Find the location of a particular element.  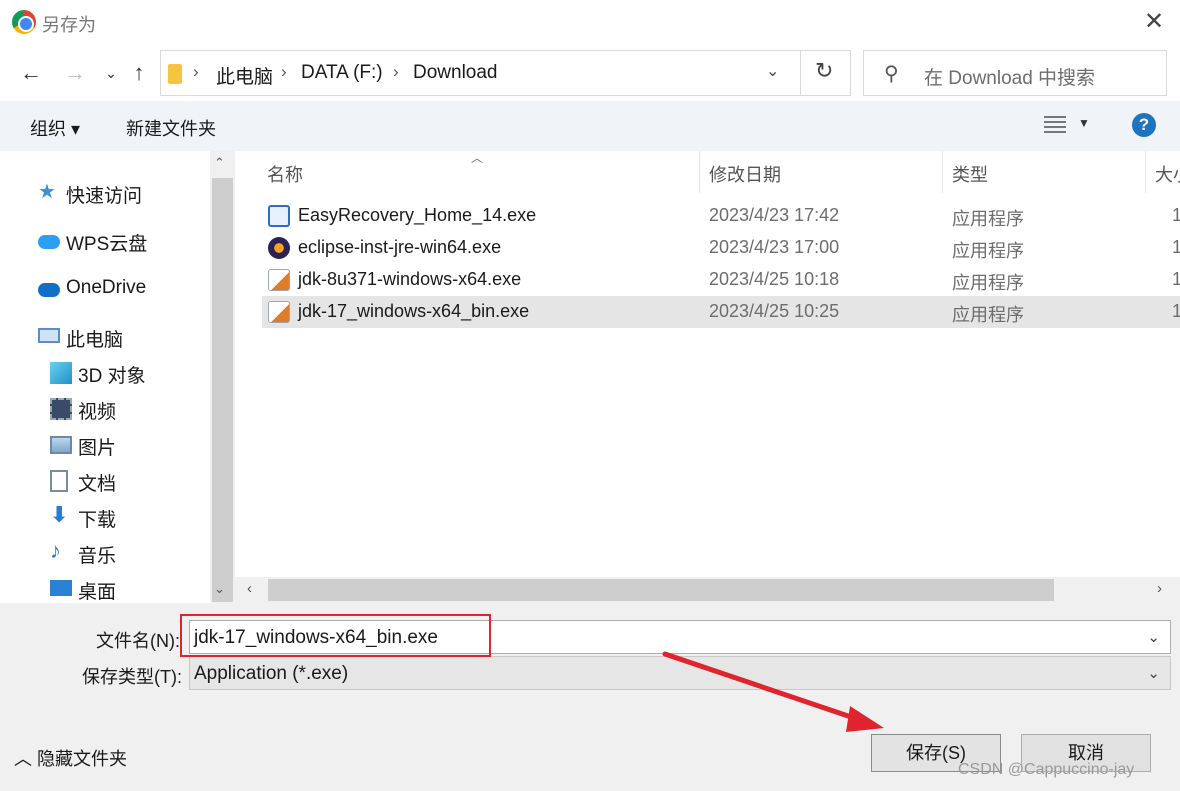

view-dropdown-icon: ▼ is located at coordinates (1084, 123).